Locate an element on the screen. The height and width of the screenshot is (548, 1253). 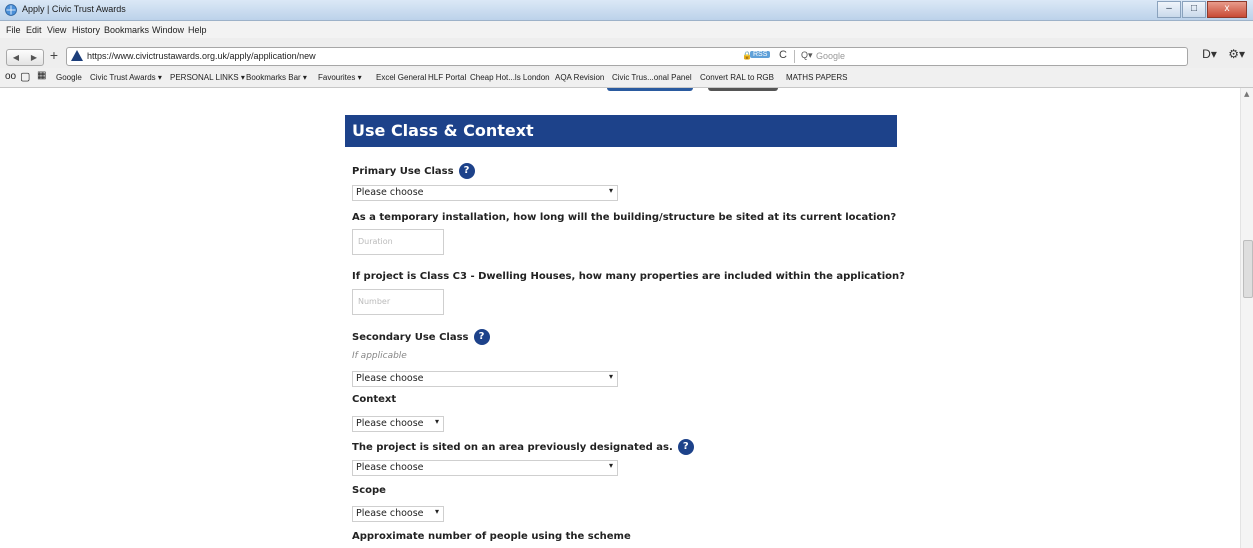
reader-icon: oo is located at coordinates (10, 76).